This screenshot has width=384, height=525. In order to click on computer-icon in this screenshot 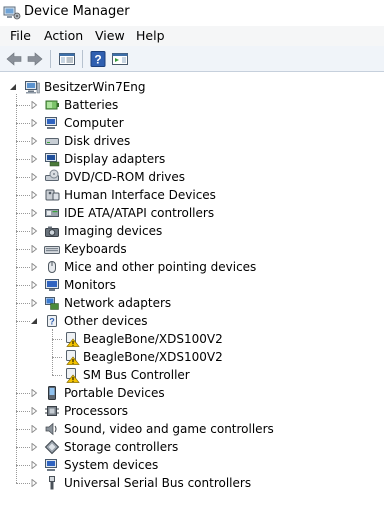, I will do `click(51, 123)`.